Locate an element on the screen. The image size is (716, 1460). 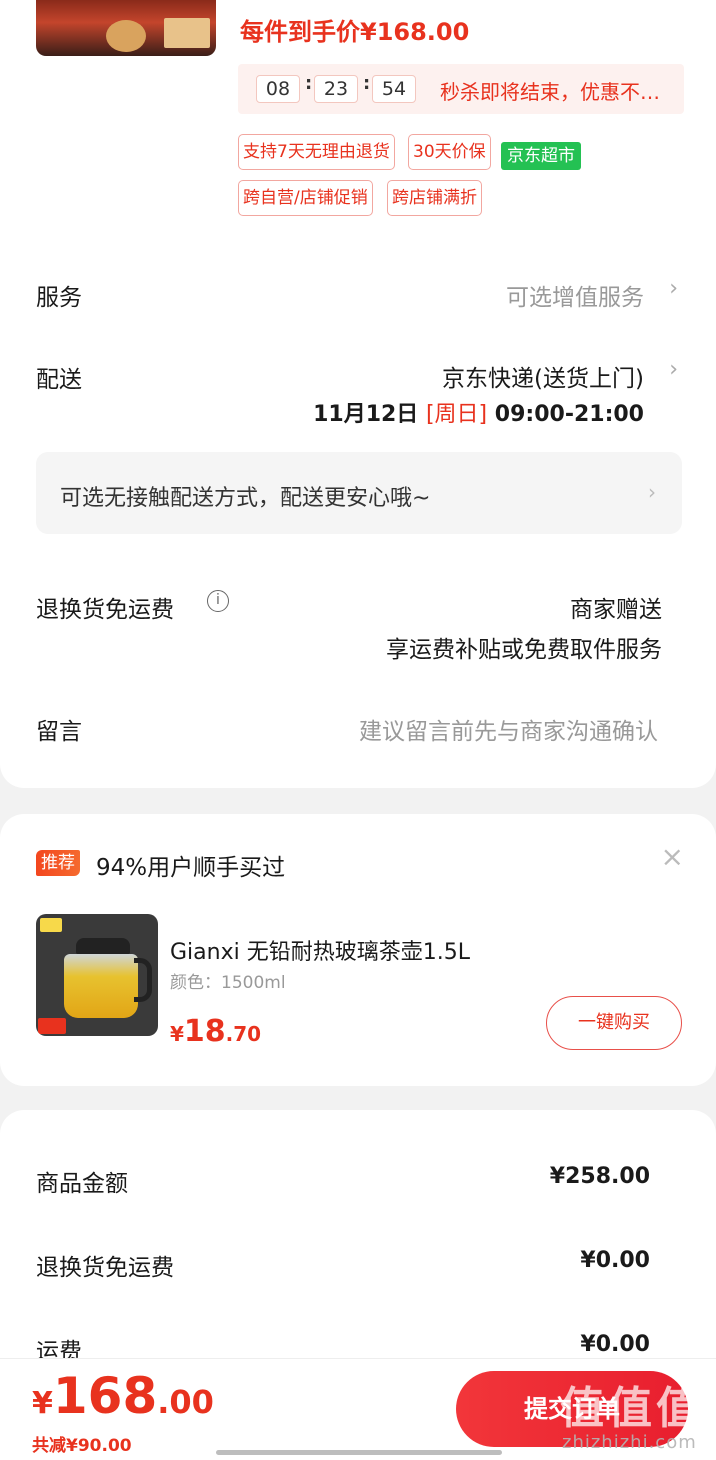
total-integer: 168 is located at coordinates (105, 1396).